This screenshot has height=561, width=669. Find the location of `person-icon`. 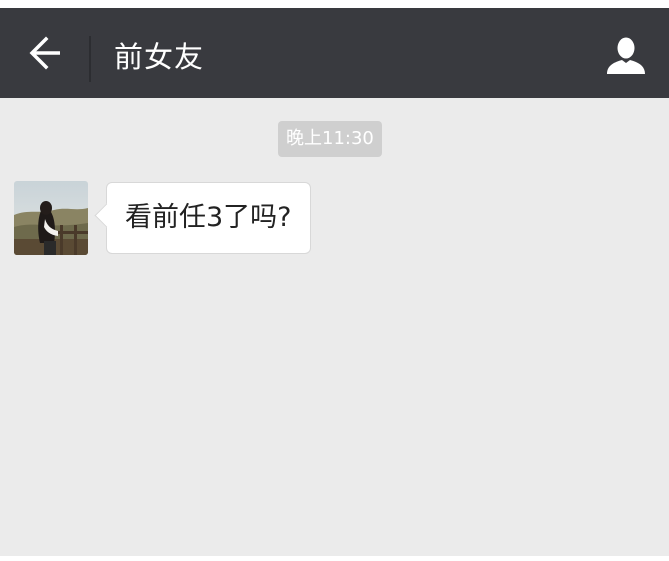

person-icon is located at coordinates (626, 55).